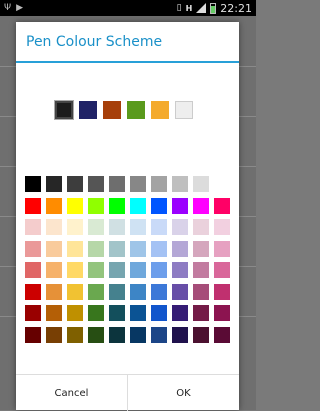 This screenshot has height=411, width=320. I want to click on battery-icon, so click(213, 8).